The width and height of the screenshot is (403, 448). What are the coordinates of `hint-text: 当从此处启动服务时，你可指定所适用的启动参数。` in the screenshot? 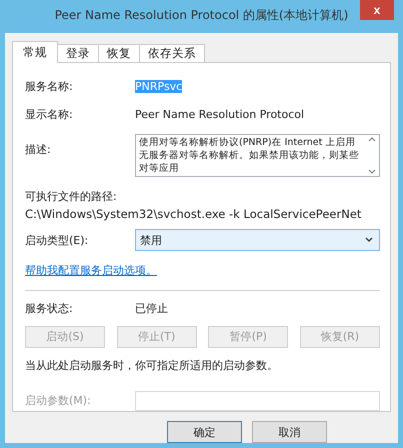 It's located at (152, 365).